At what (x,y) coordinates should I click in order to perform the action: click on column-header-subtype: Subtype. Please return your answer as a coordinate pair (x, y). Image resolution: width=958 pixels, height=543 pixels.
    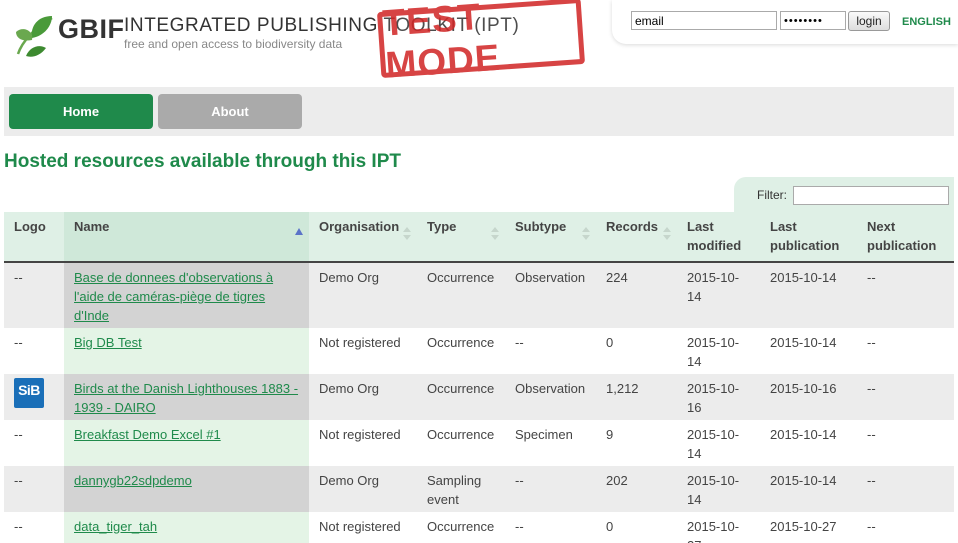
    Looking at the image, I should click on (550, 237).